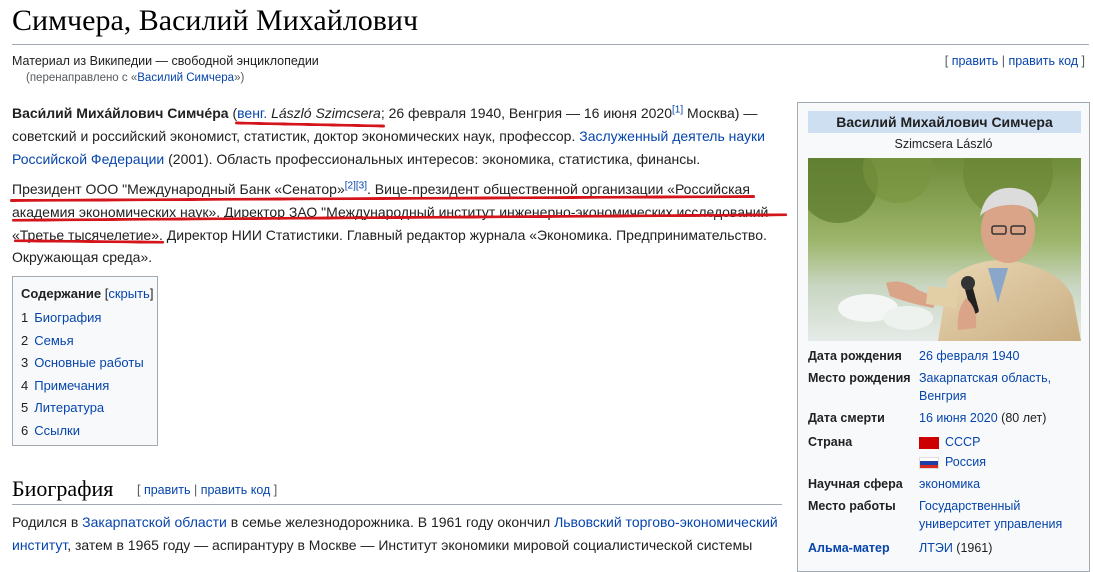 The image size is (1093, 572). What do you see at coordinates (25, 340) in the screenshot?
I see `toc-num: 2` at bounding box center [25, 340].